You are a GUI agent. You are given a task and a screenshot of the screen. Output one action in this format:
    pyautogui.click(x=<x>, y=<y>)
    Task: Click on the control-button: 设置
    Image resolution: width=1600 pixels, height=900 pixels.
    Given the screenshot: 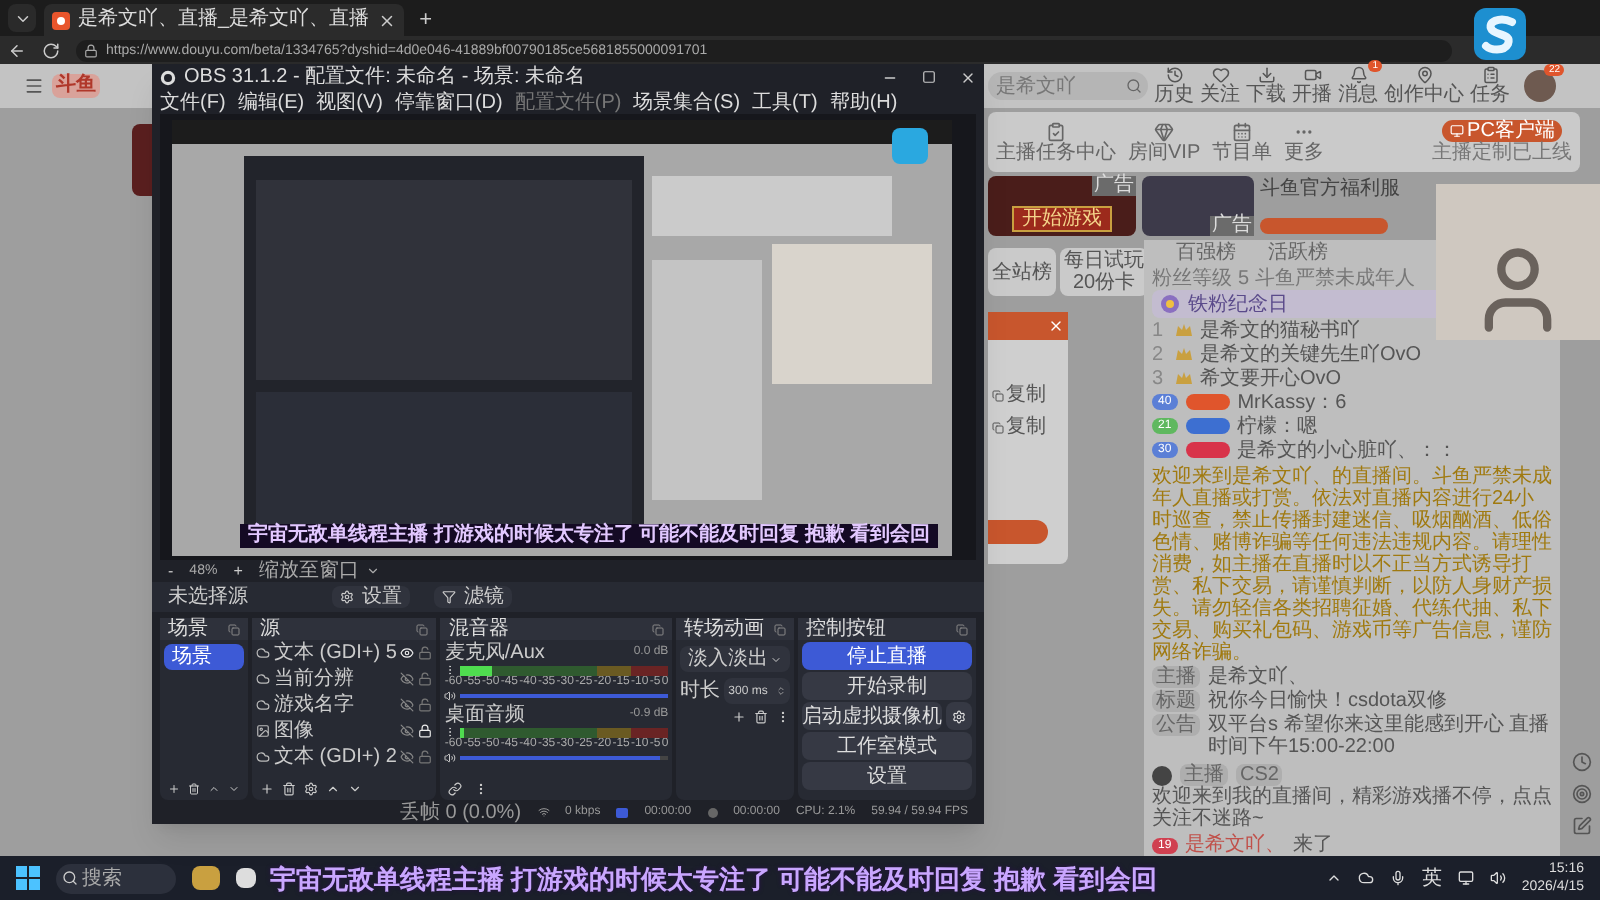 What is the action you would take?
    pyautogui.click(x=887, y=776)
    